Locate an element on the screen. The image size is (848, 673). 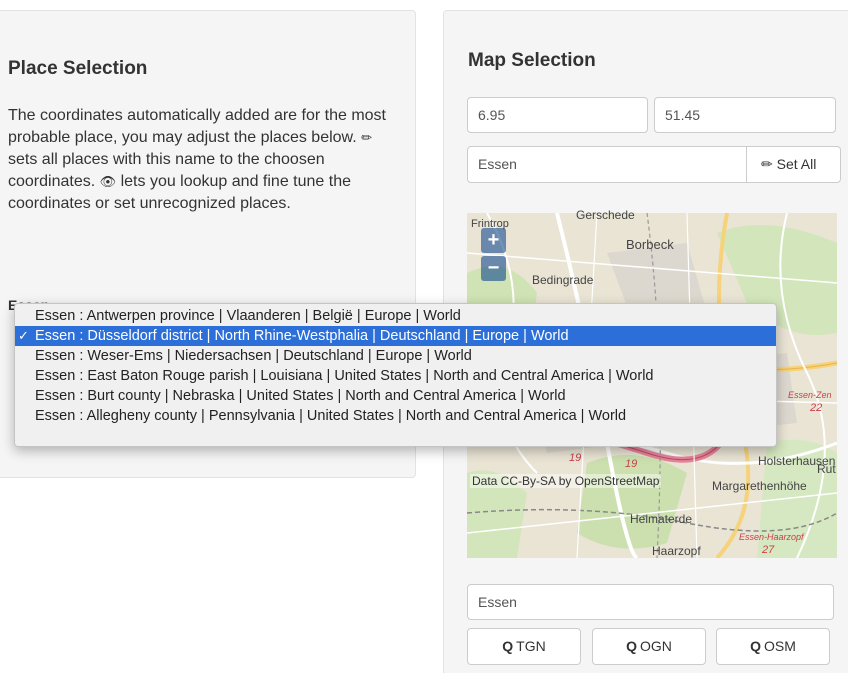
place-selection-title: Place Selection is located at coordinates (78, 68).